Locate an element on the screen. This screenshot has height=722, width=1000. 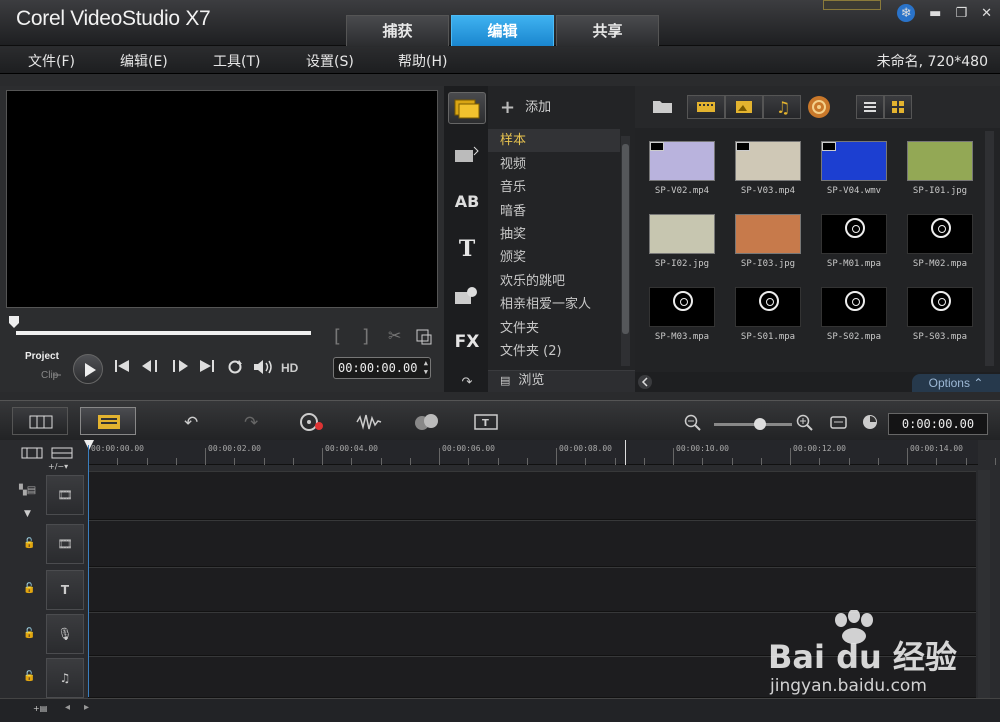
folder-item: 视频 is located at coordinates (554, 164).